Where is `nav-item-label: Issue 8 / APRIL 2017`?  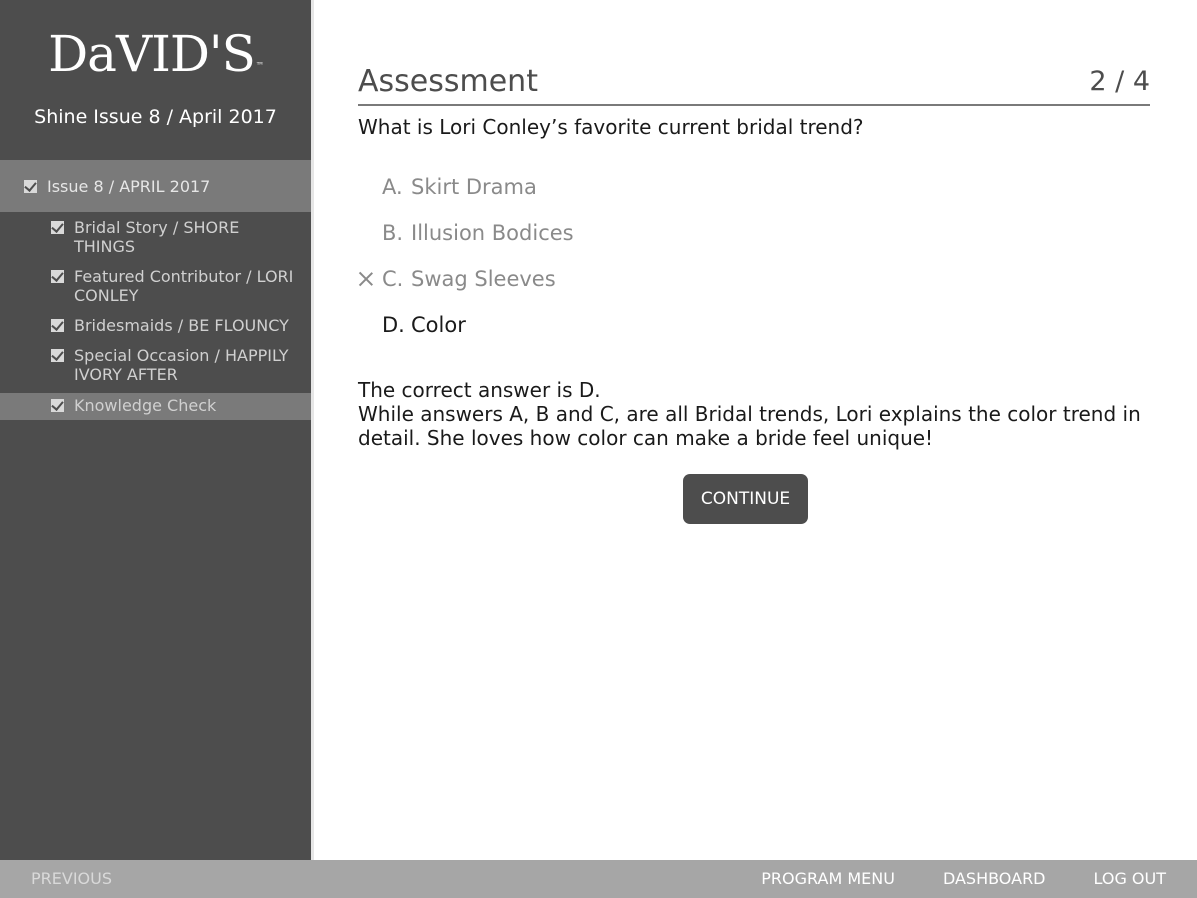
nav-item-label: Issue 8 / APRIL 2017 is located at coordinates (129, 186).